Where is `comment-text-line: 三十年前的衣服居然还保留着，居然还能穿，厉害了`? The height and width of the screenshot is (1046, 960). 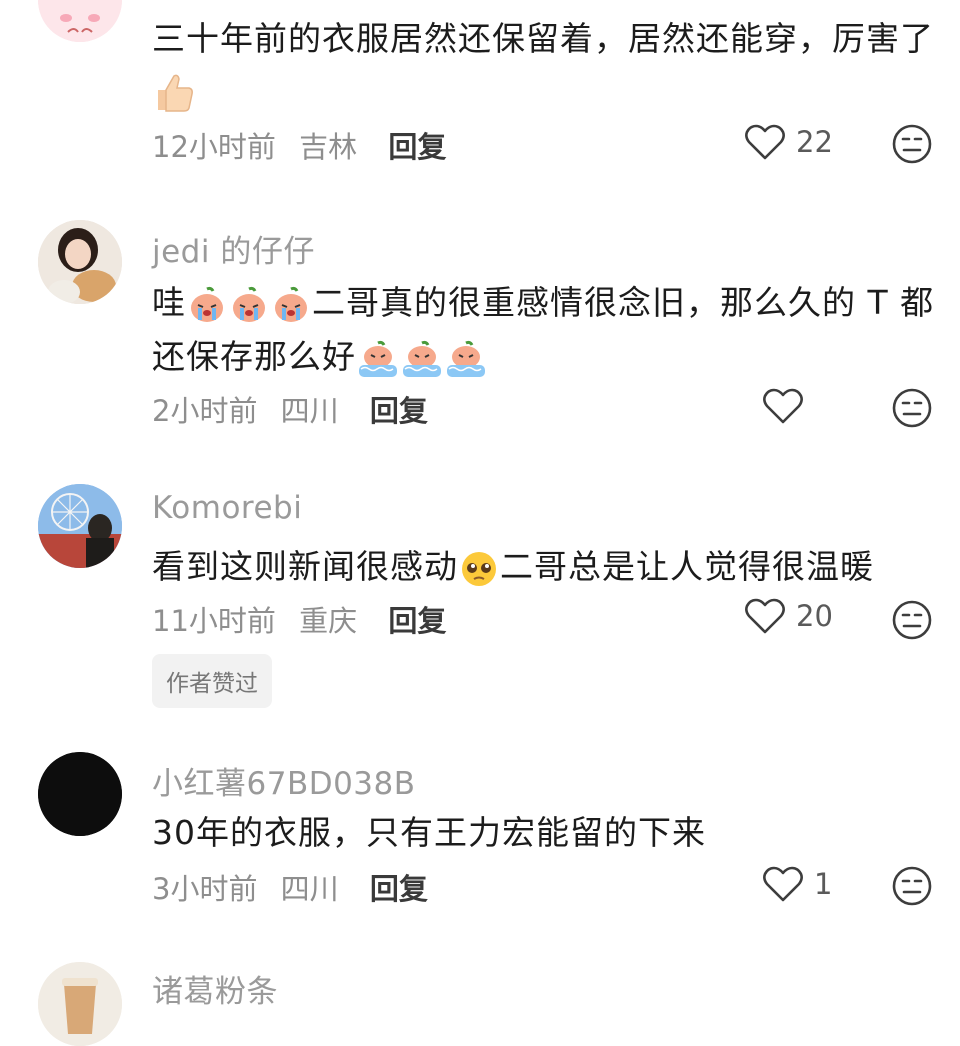 comment-text-line: 三十年前的衣服居然还保留着，居然还能穿，厉害了 is located at coordinates (543, 38).